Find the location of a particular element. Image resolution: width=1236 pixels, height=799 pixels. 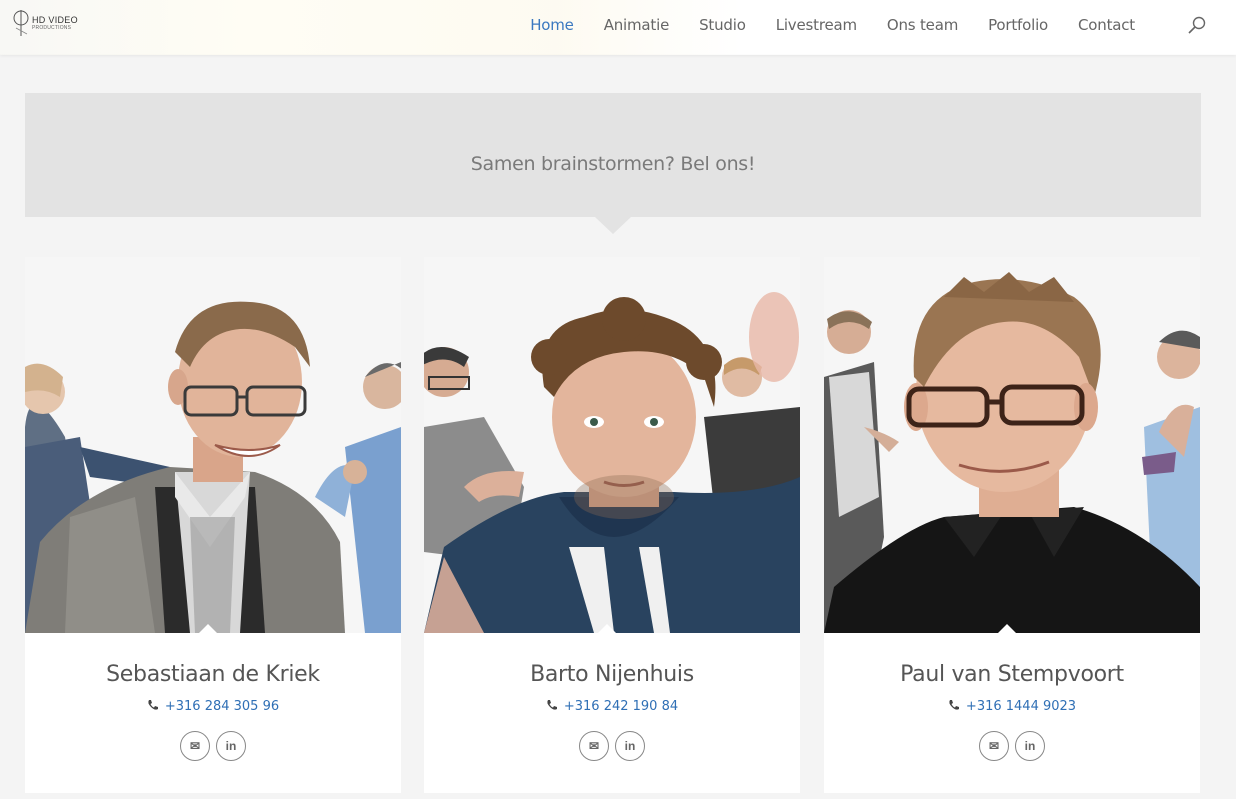

logo-subtitle: PRODUCTIONS is located at coordinates (52, 28).